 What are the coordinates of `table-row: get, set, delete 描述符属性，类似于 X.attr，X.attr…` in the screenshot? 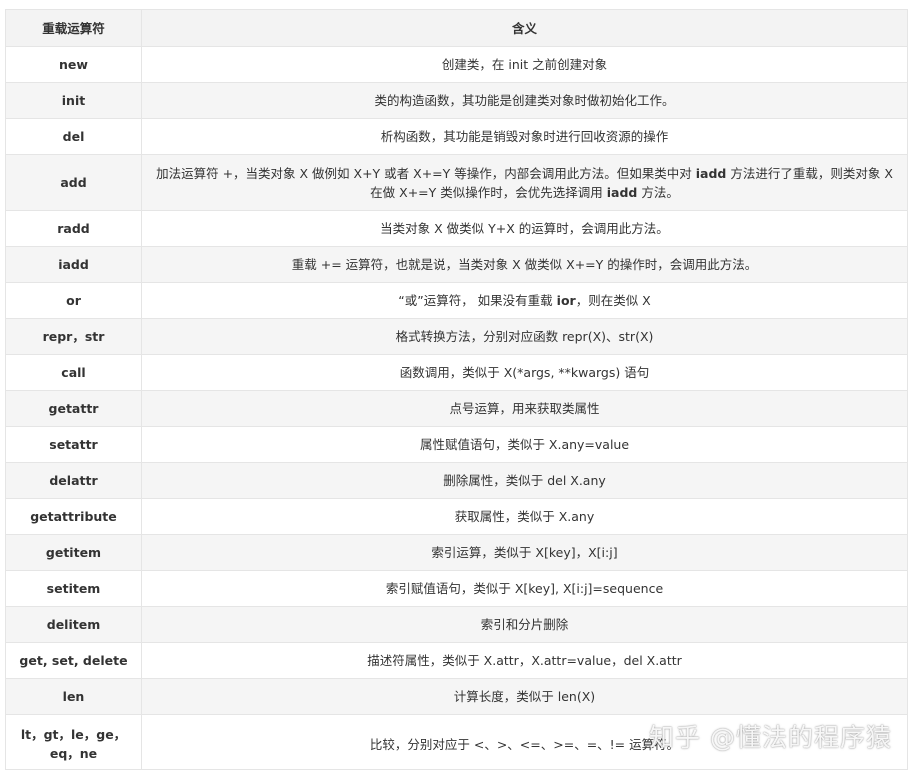 It's located at (456, 660).